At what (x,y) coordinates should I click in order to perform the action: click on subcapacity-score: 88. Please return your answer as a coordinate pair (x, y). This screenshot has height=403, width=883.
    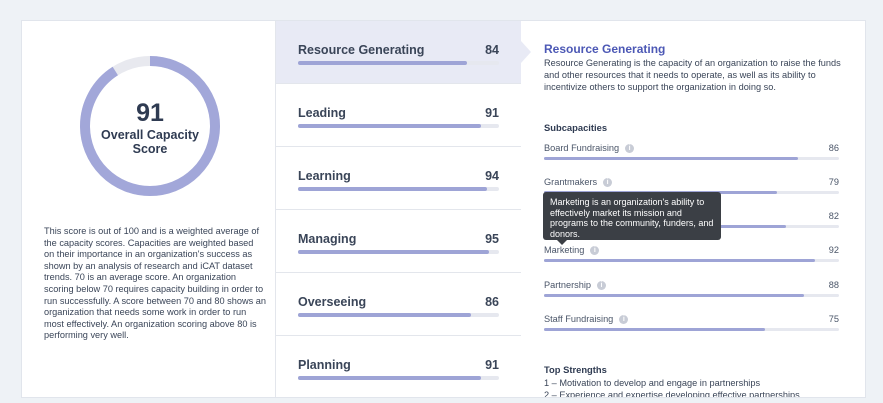
    Looking at the image, I should click on (833, 285).